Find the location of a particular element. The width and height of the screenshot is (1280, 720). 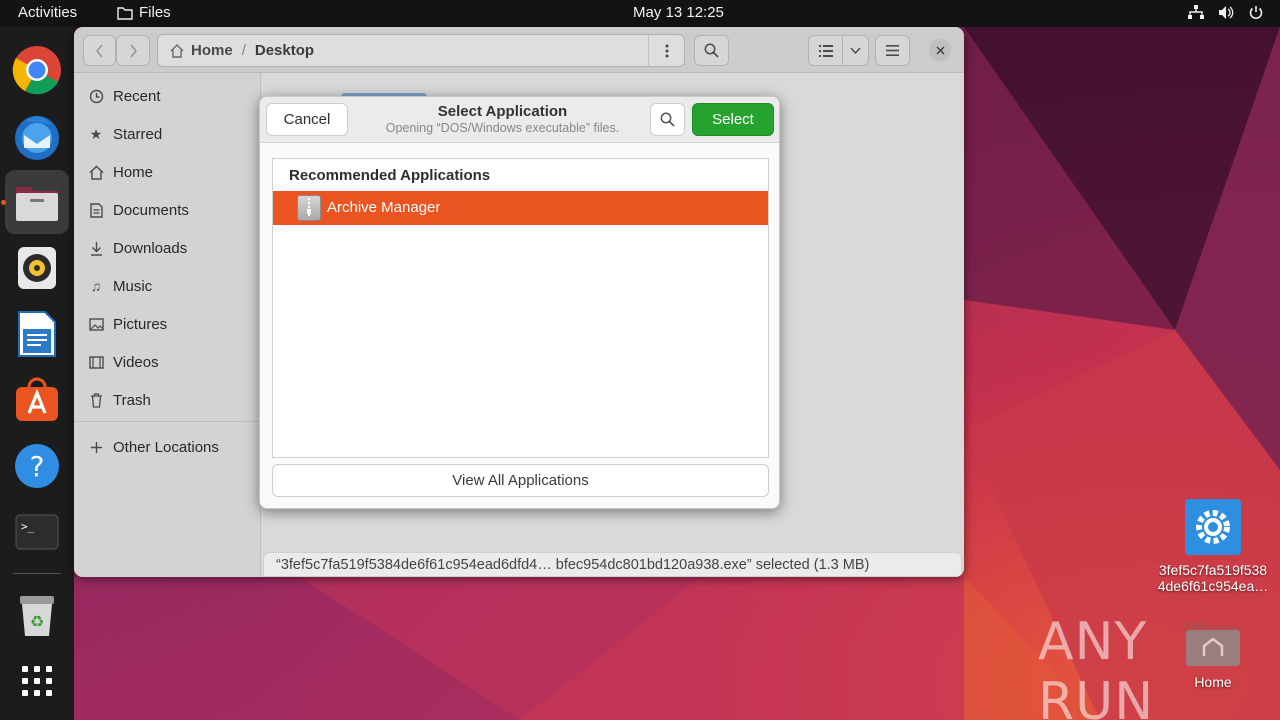

select-button: Select is located at coordinates (733, 119).